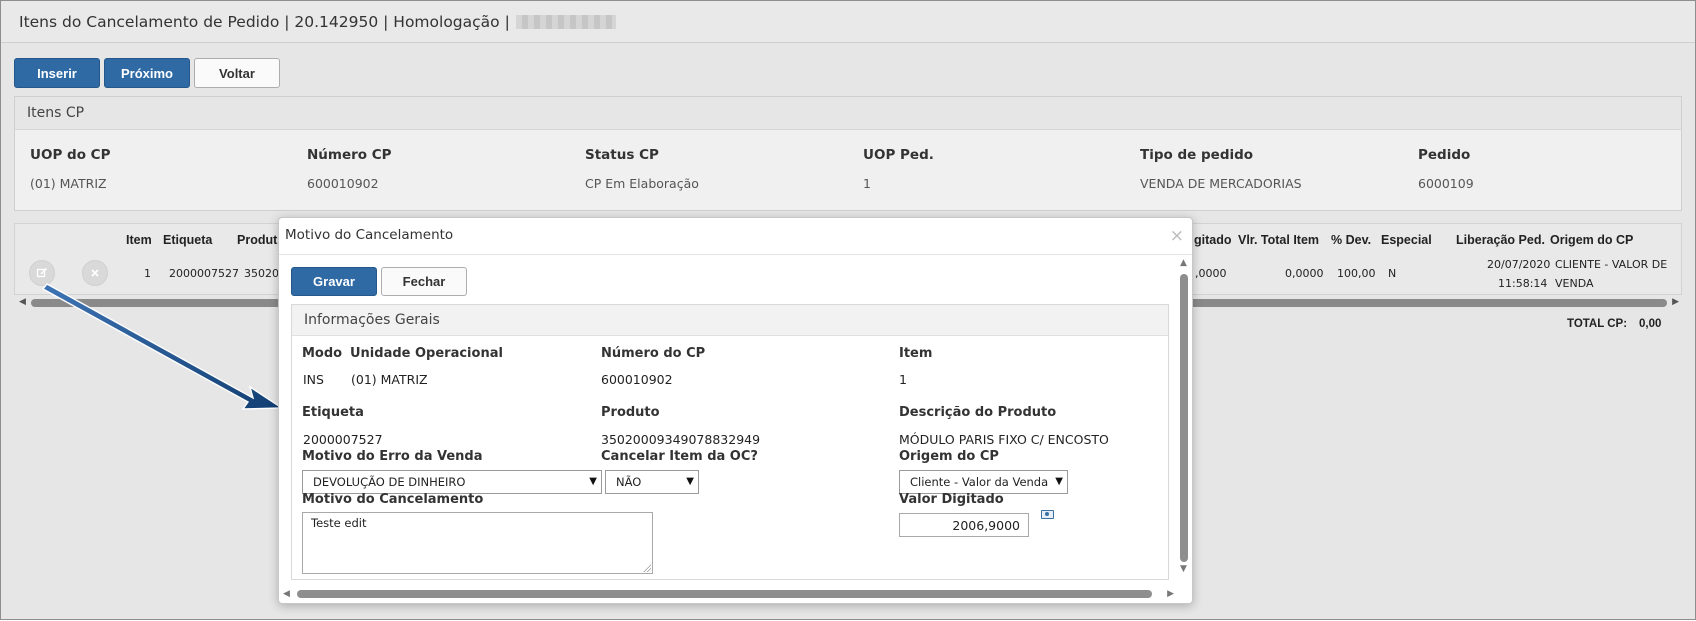 Image resolution: width=1696 pixels, height=621 pixels. Describe the element at coordinates (187, 240) in the screenshot. I see `column-header-etiqueta: Etiqueta` at that location.